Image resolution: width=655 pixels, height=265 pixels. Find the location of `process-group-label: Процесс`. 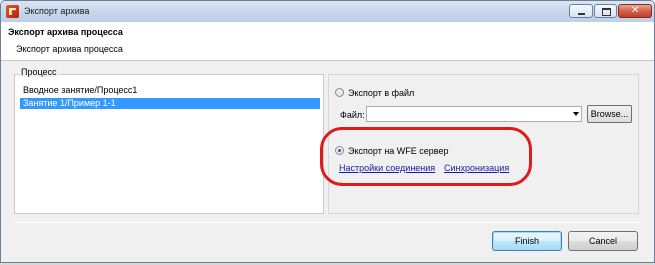

process-group-label: Процесс is located at coordinates (39, 72).